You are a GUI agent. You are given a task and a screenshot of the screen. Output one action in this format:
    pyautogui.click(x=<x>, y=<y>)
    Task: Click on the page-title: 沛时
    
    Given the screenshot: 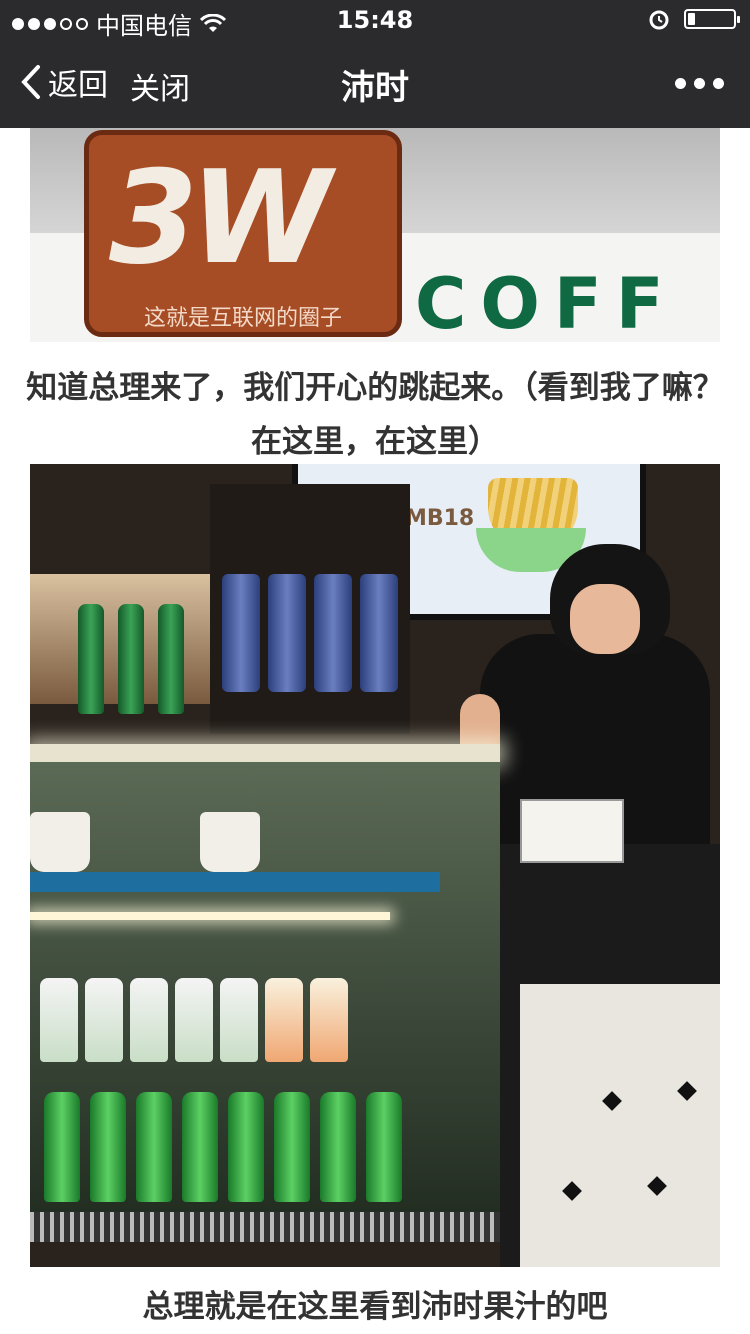 What is the action you would take?
    pyautogui.click(x=375, y=88)
    